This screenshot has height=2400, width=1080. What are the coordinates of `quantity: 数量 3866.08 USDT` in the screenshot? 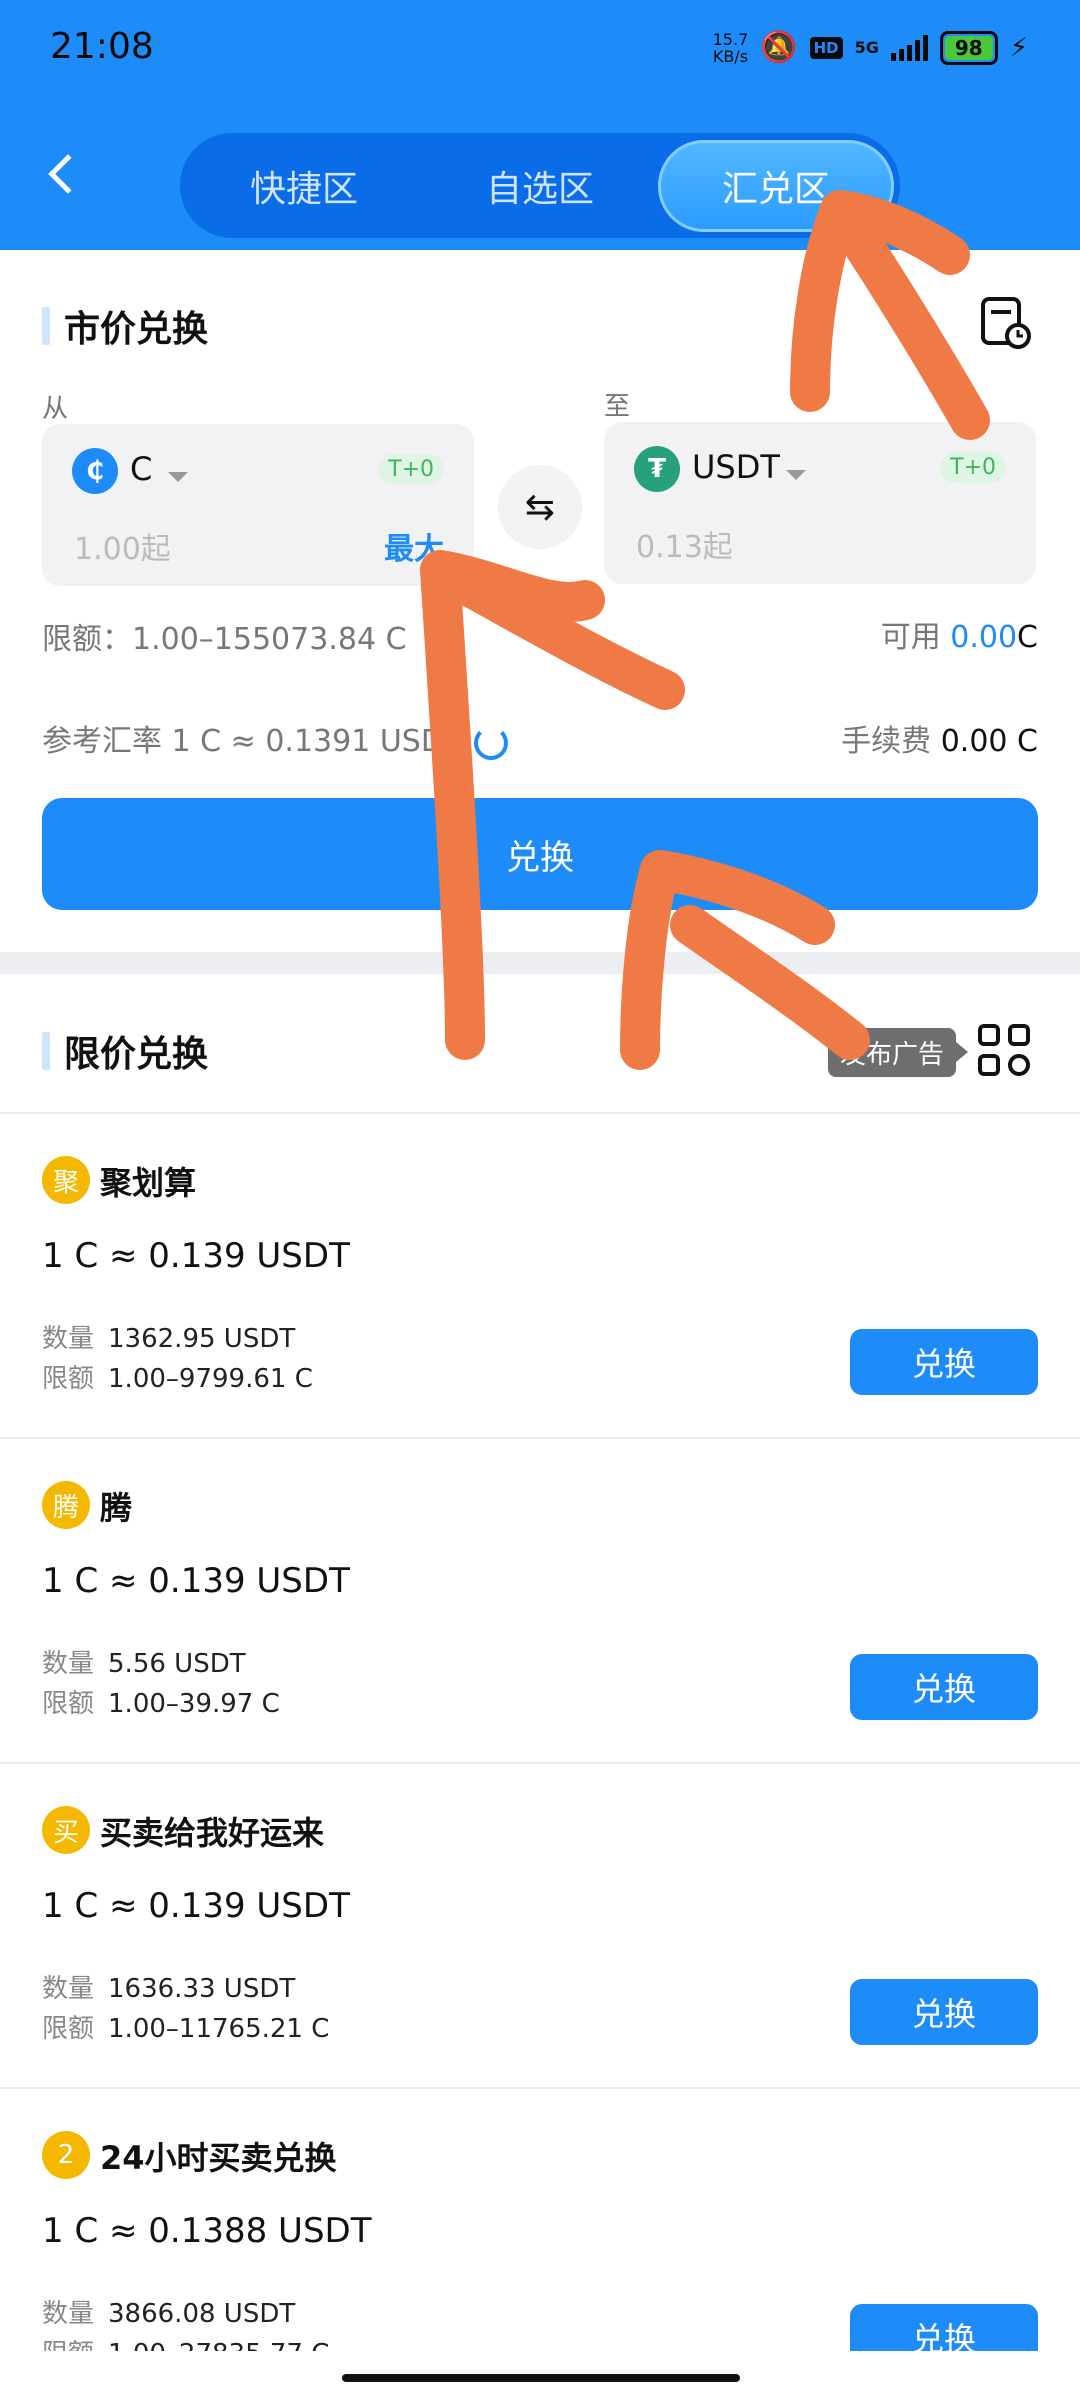 It's located at (169, 2314).